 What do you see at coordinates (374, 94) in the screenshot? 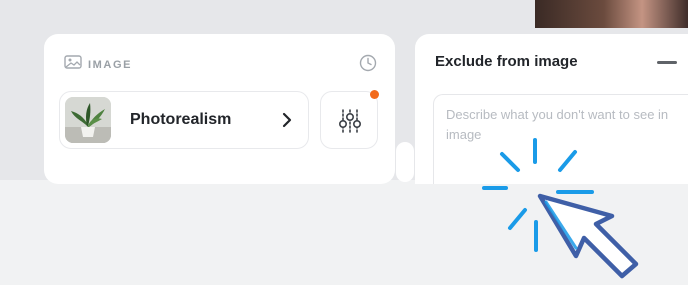
I see `notification-dot` at bounding box center [374, 94].